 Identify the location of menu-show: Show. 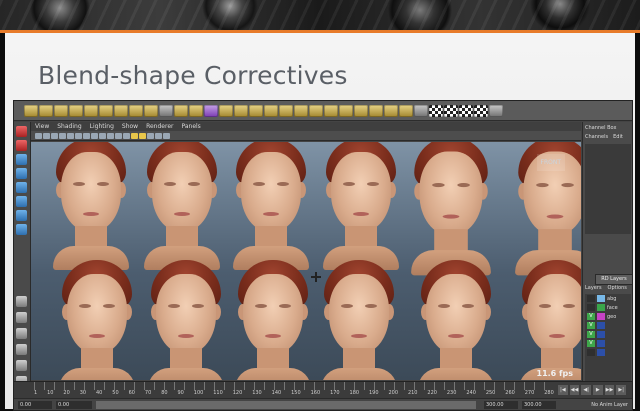
(130, 126).